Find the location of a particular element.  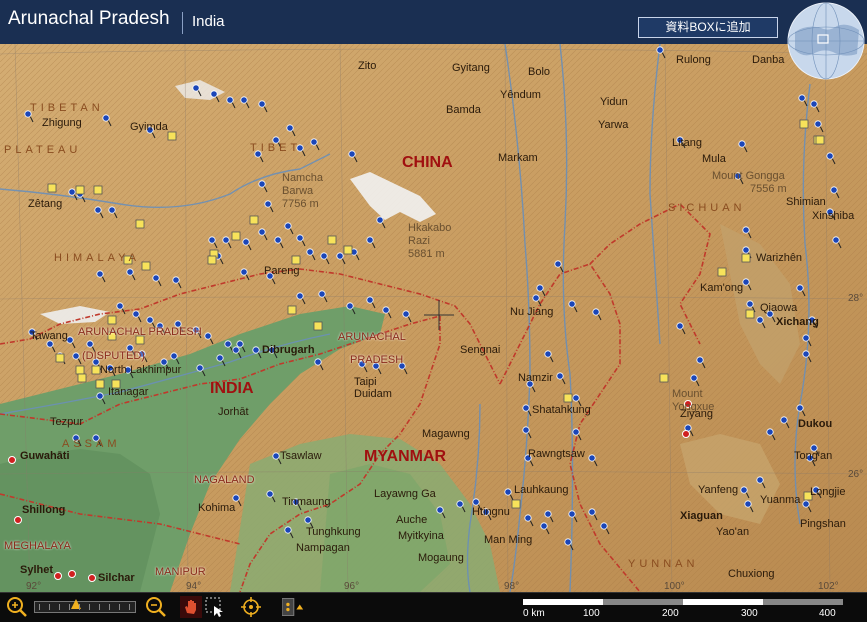

globe-locator-icon is located at coordinates (826, 41).